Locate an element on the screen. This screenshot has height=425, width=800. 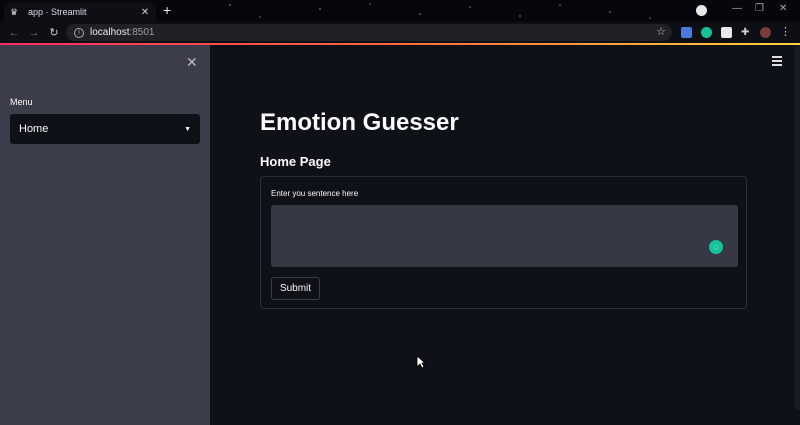
profile-icon is located at coordinates (701, 10).